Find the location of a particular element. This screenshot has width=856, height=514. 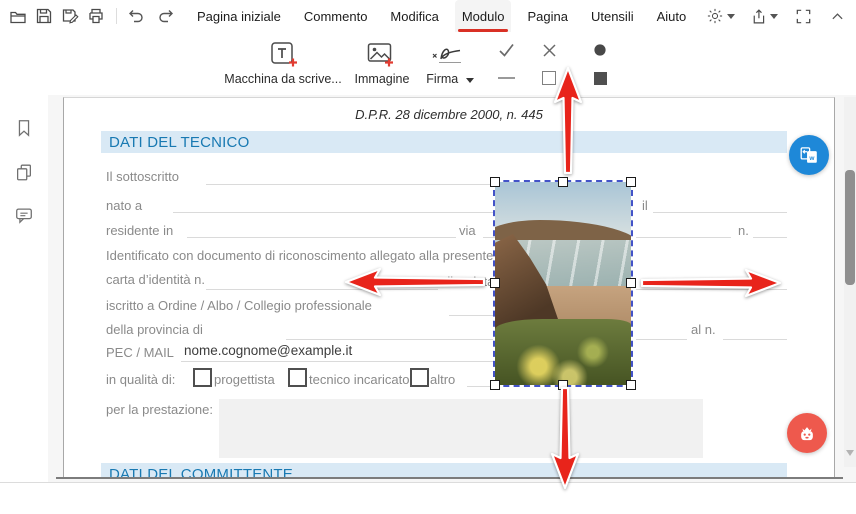

bookmarks-button is located at coordinates (24, 128).